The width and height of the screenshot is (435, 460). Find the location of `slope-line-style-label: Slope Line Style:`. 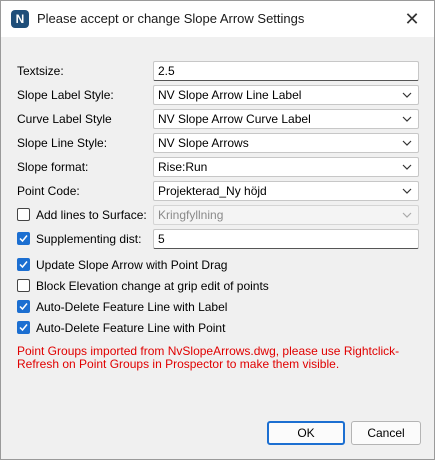

slope-line-style-label: Slope Line Style: is located at coordinates (62, 143).